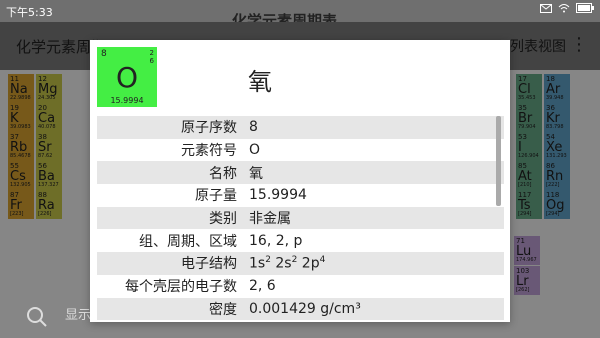 This screenshot has width=600, height=338. Describe the element at coordinates (260, 82) in the screenshot. I see `element-name-title: 氧` at that location.